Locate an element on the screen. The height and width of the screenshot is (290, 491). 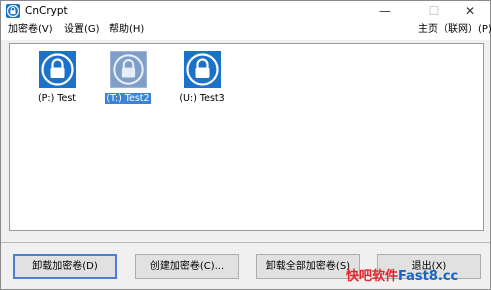
volume-item-p: (P:) Test is located at coordinates (57, 81).